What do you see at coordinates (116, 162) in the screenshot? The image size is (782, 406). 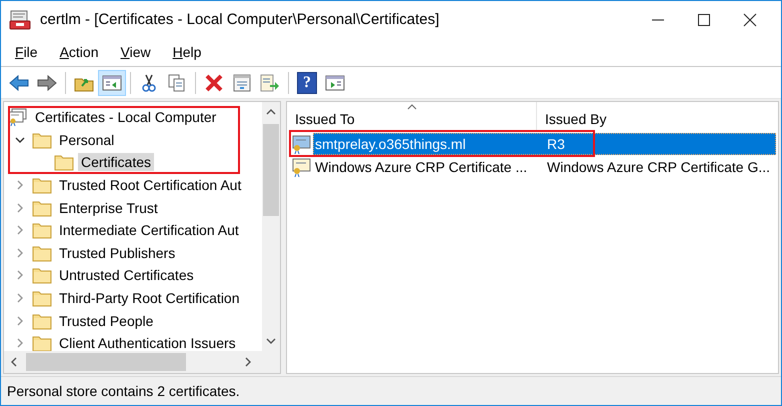 I see `tree-item: Certificates` at bounding box center [116, 162].